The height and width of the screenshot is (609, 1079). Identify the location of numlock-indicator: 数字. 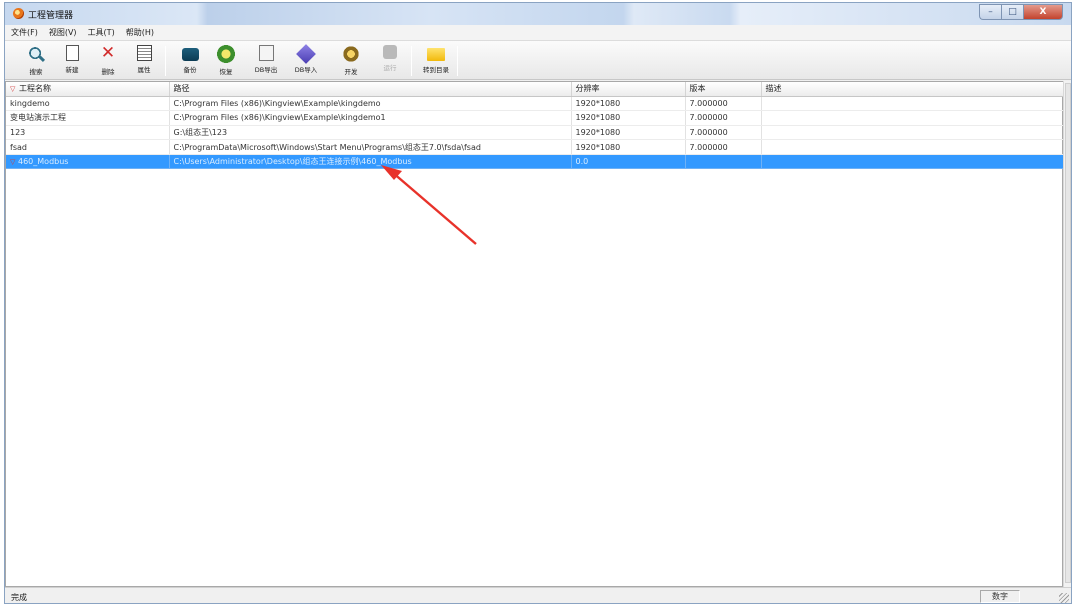
(1000, 596).